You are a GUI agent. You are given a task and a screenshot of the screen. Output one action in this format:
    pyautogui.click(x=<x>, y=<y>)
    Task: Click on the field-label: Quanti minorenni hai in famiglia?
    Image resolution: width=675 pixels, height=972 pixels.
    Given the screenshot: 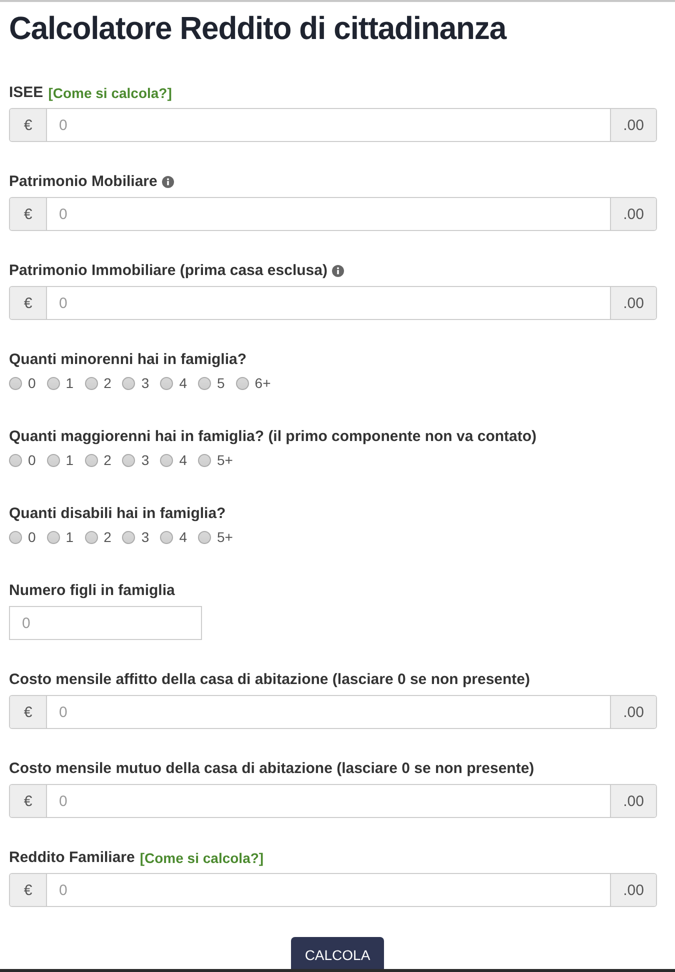 What is the action you would take?
    pyautogui.click(x=128, y=359)
    